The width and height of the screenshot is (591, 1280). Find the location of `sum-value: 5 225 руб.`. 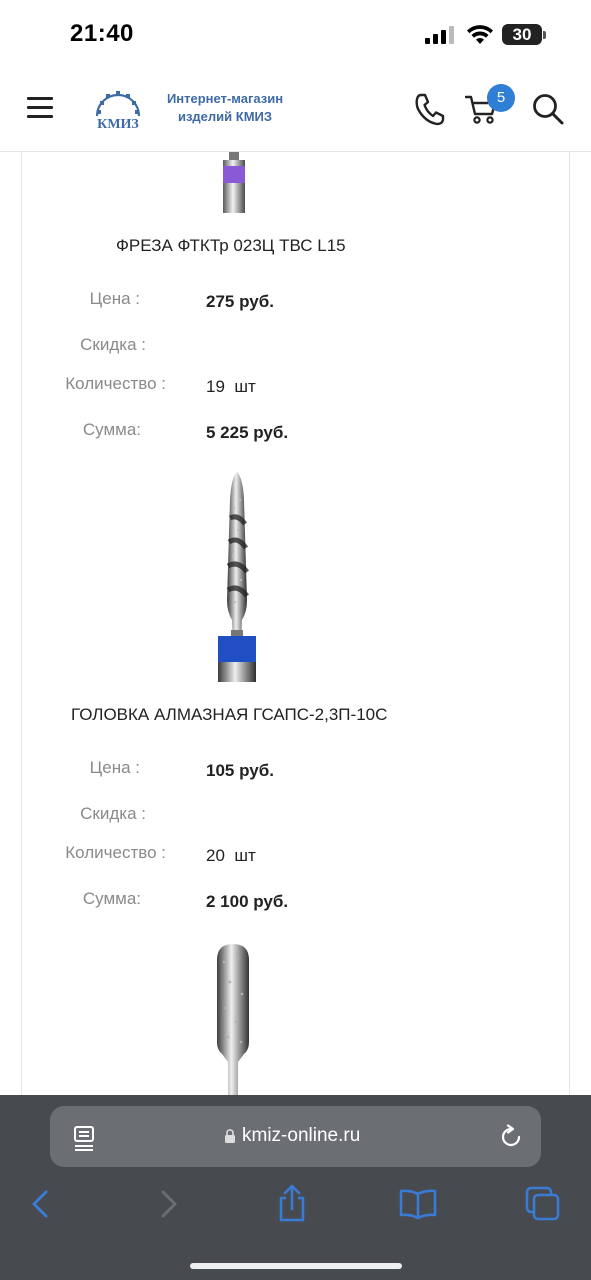

sum-value: 5 225 руб. is located at coordinates (247, 432).